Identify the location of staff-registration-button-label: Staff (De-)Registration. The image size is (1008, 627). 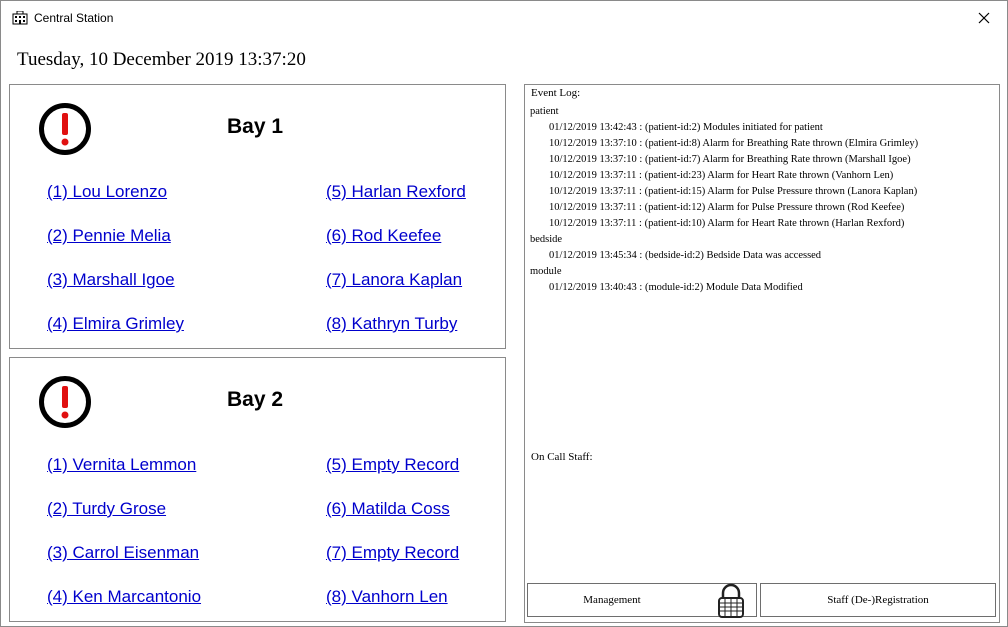
(878, 600).